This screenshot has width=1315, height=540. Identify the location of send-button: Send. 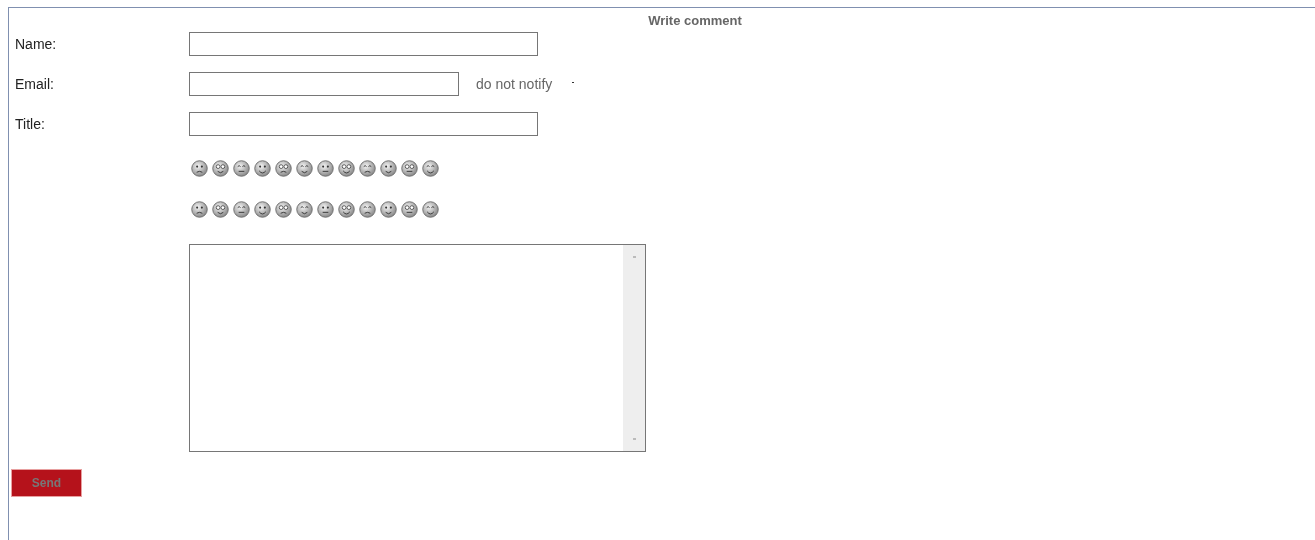
(46, 482).